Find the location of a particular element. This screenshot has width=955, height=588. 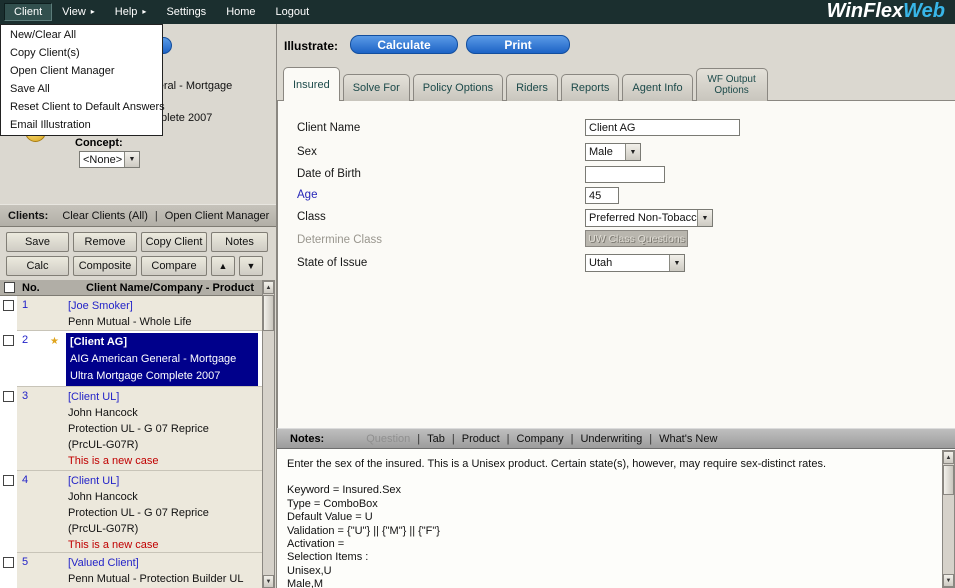

print-button: Print is located at coordinates (518, 44).